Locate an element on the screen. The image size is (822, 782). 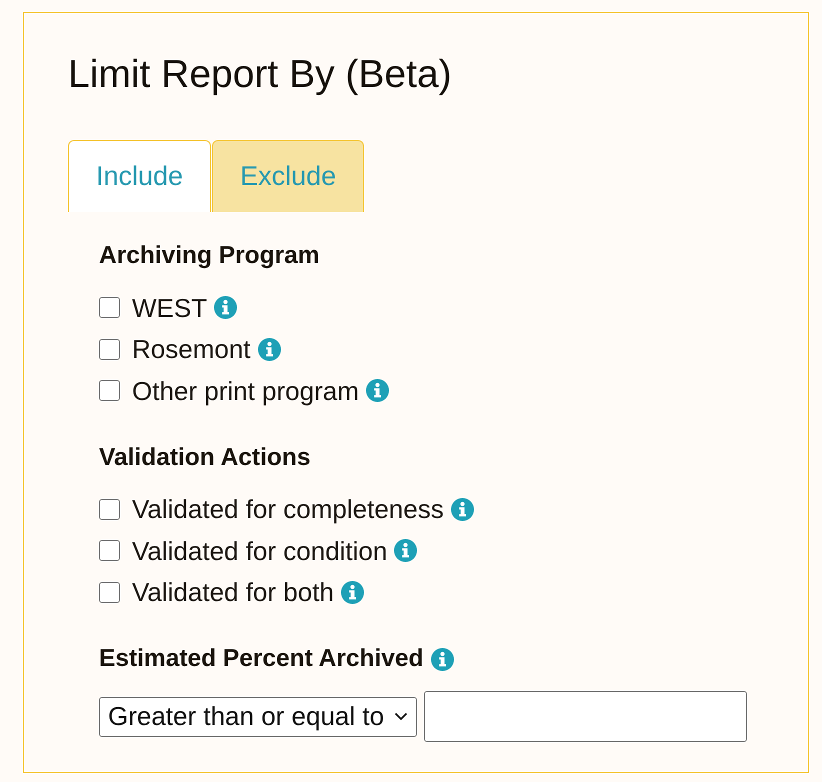
checkbox-label: Rosemont is located at coordinates (191, 349).